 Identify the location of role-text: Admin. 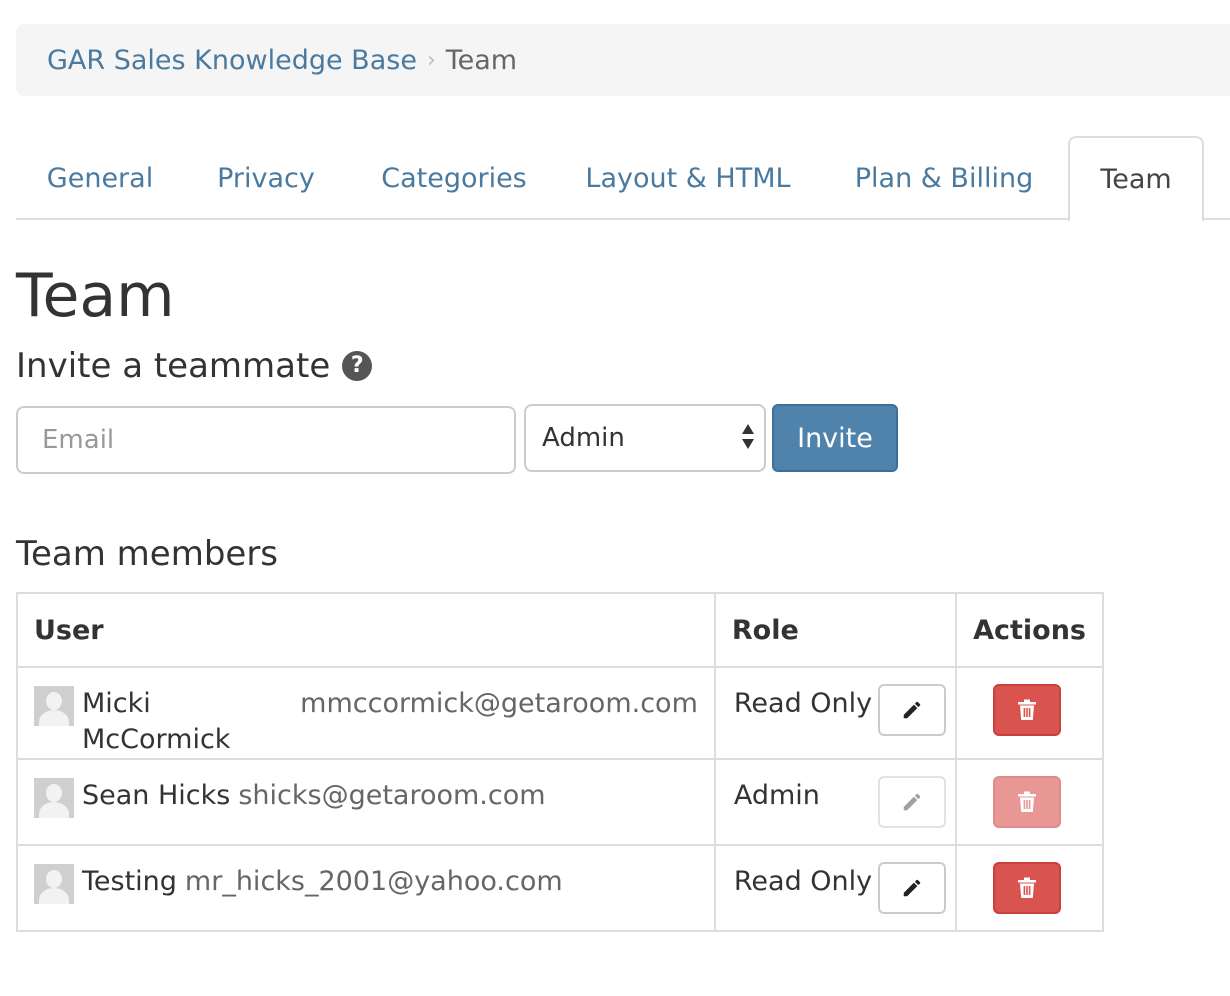
(776, 795).